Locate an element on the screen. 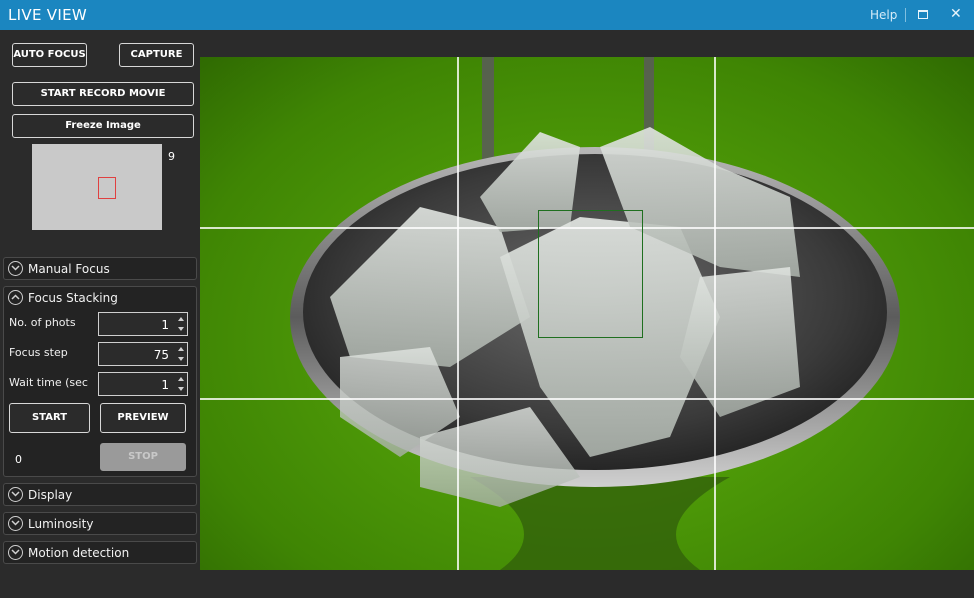 The height and width of the screenshot is (598, 974). manual-focus-header: Manual Focus is located at coordinates (101, 269).